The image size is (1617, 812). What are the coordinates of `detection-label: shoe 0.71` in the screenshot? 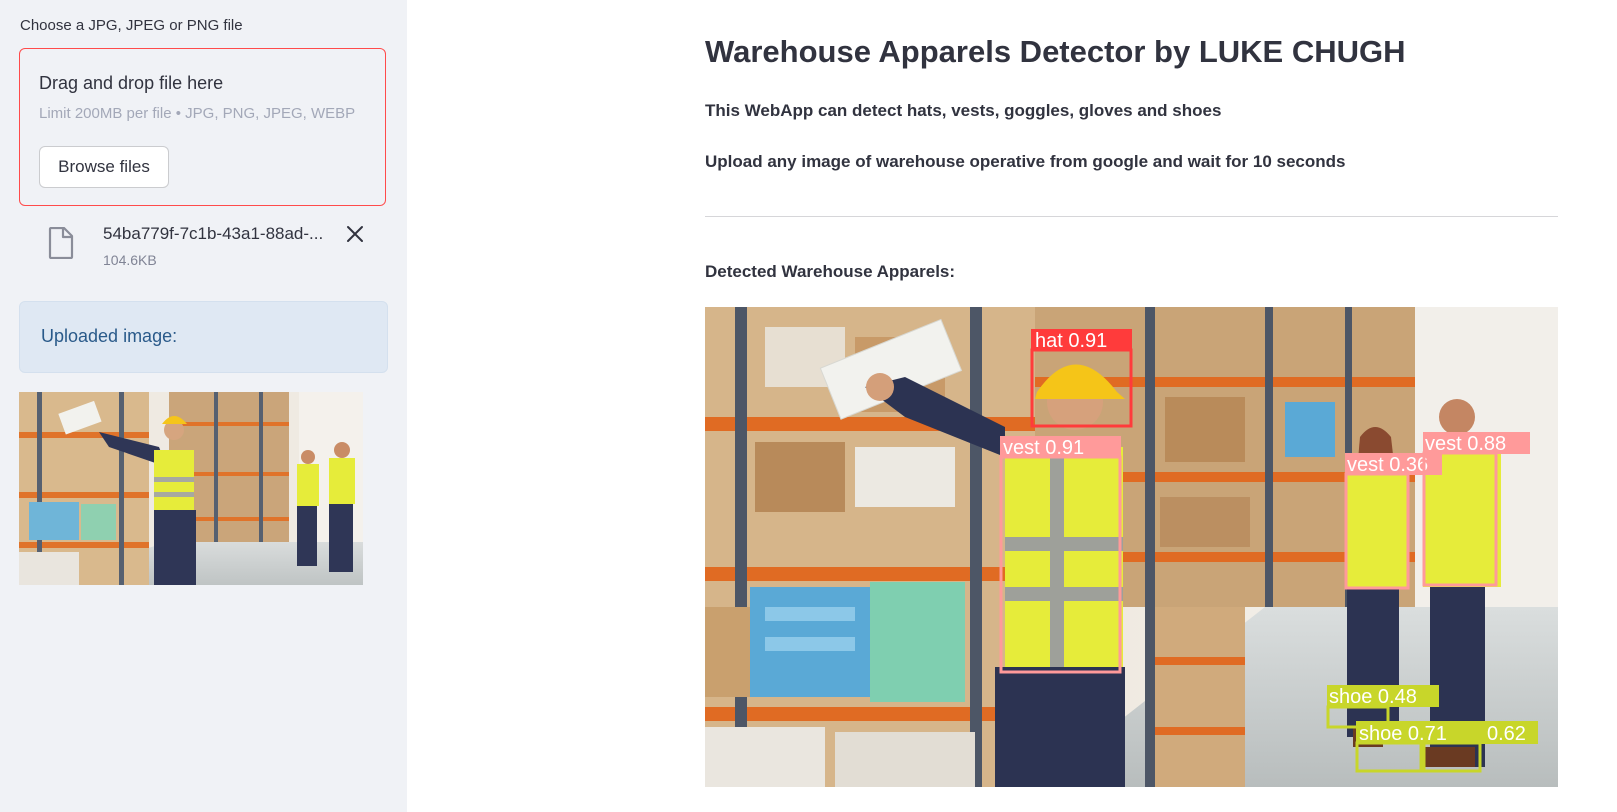 It's located at (1403, 734).